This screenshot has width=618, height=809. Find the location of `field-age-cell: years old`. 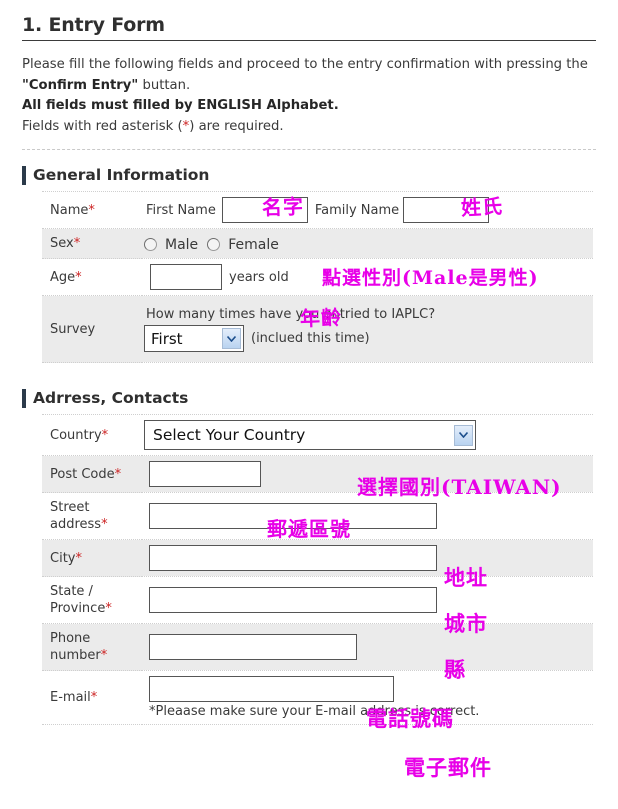

field-age-cell: years old is located at coordinates (367, 277).